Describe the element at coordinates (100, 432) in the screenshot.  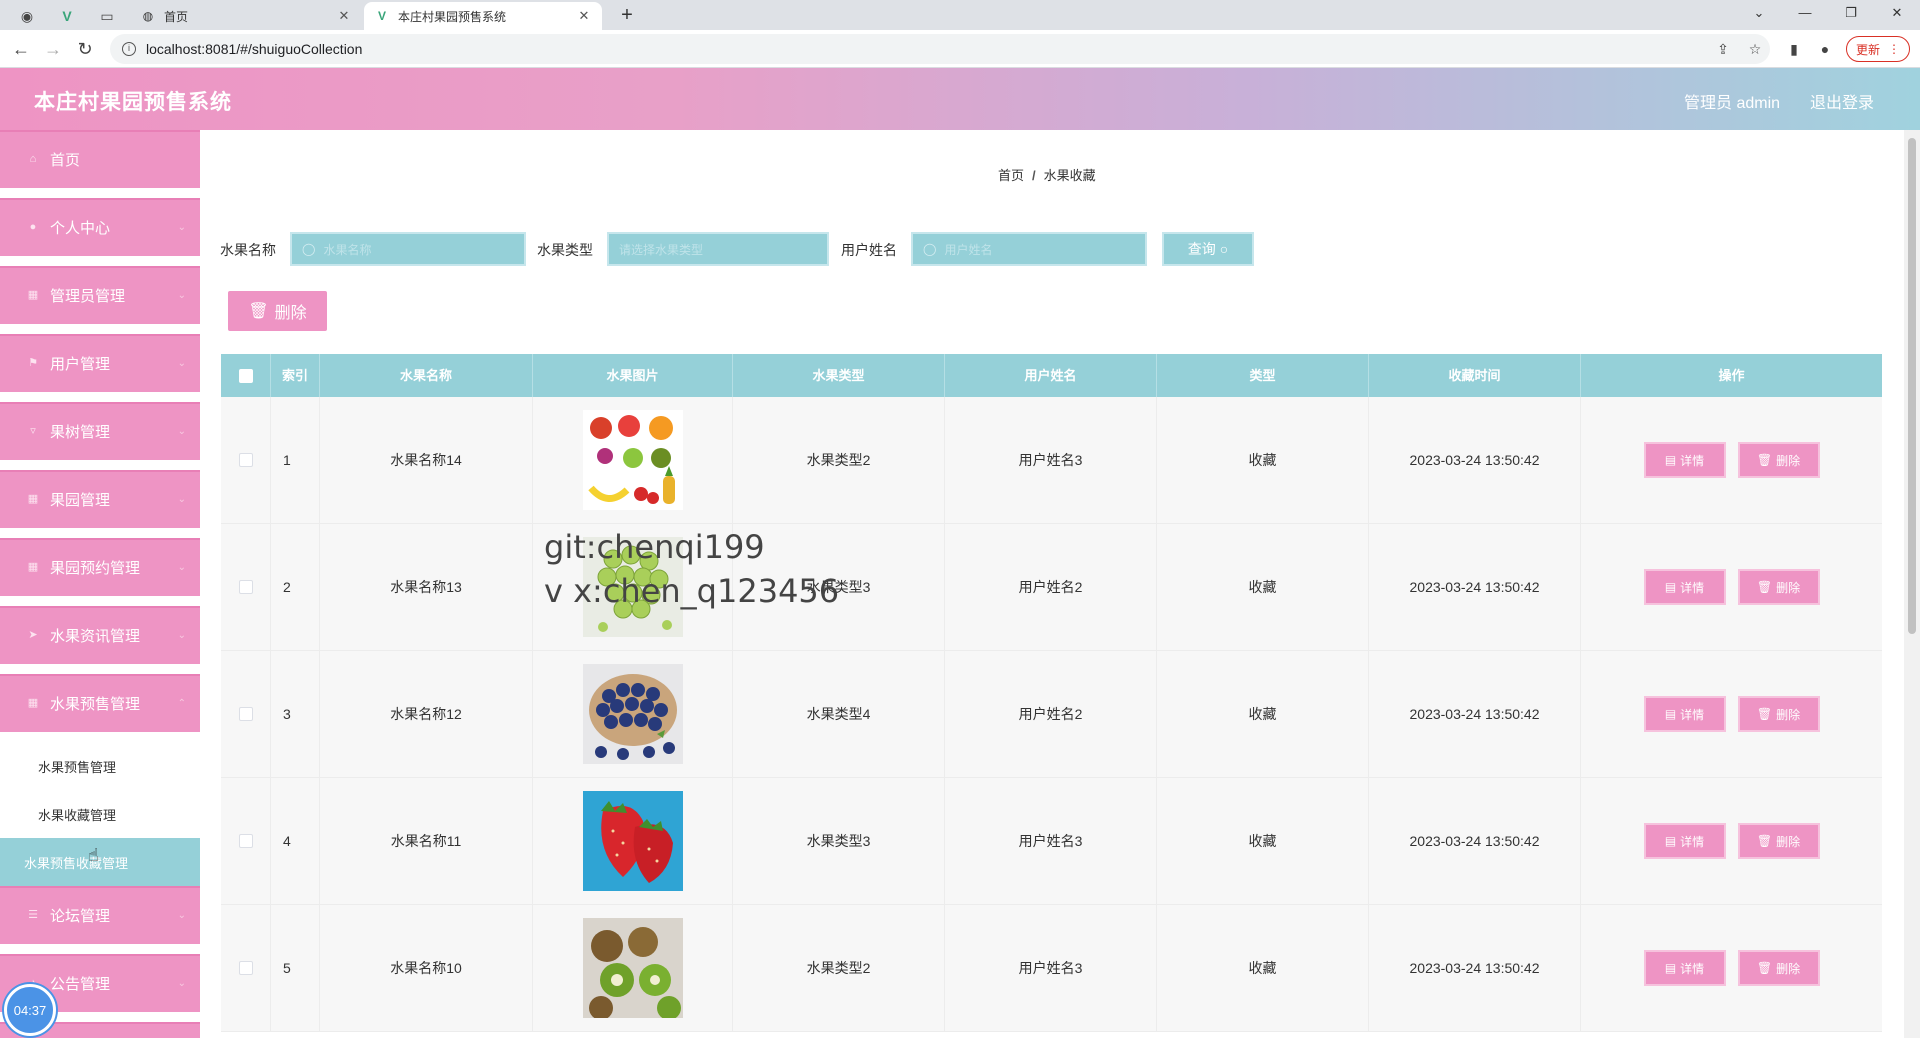
I see `sidebar-item-fruit-trees: ▿ 果树管理 ⌄` at that location.